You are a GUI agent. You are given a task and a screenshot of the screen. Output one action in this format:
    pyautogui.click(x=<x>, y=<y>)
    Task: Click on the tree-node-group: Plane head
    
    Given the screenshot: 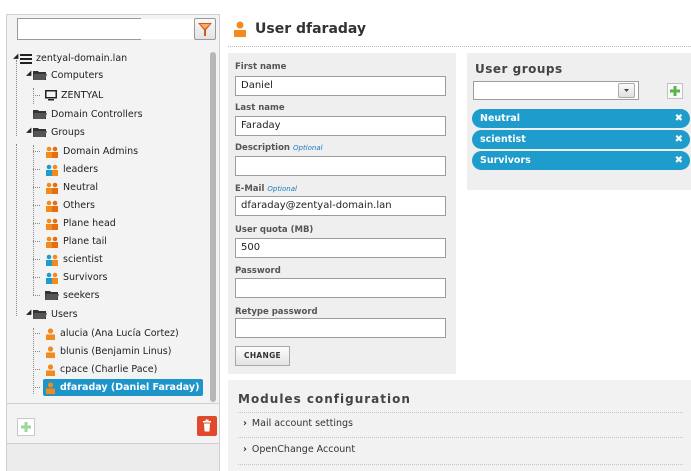 What is the action you would take?
    pyautogui.click(x=80, y=223)
    